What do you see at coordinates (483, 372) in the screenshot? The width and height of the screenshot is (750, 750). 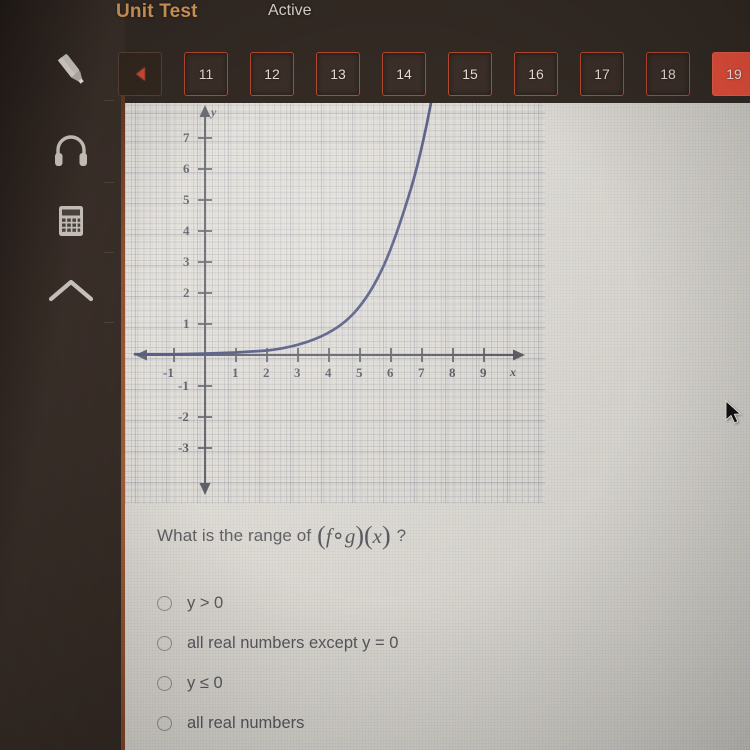 I see `x-tick-9: 9` at bounding box center [483, 372].